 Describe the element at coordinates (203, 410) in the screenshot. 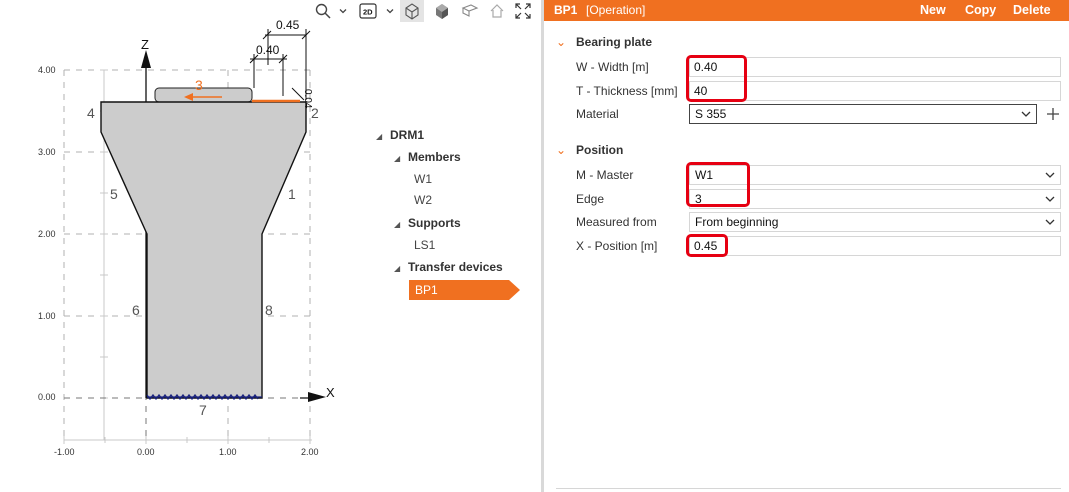

I see `edge-number-7: 7` at that location.